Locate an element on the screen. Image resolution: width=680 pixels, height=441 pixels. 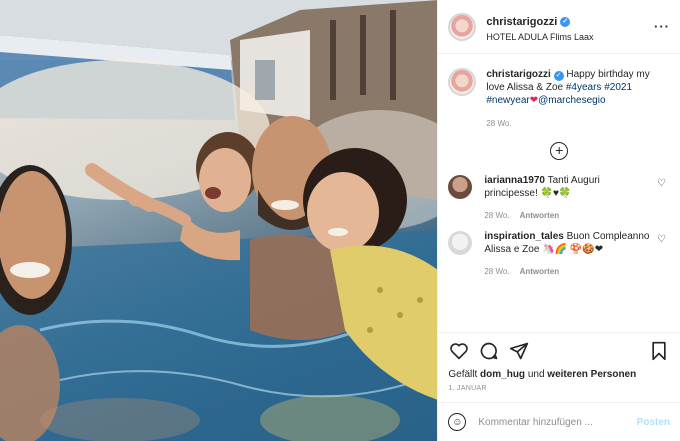
username-row: christarigozzi ✓ is located at coordinates (528, 22).